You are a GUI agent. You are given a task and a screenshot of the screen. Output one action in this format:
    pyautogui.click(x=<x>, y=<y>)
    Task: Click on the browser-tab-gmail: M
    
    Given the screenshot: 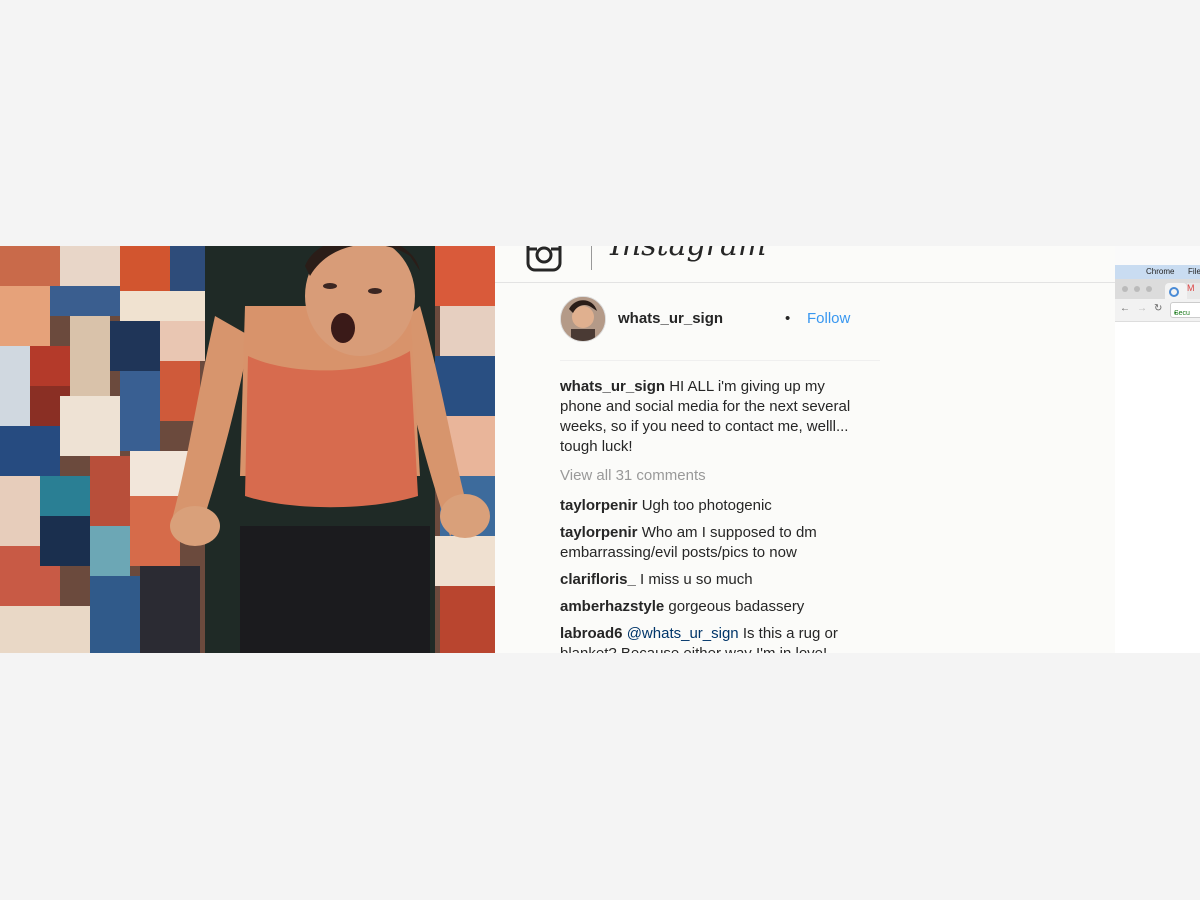 What is the action you would take?
    pyautogui.click(x=1193, y=291)
    